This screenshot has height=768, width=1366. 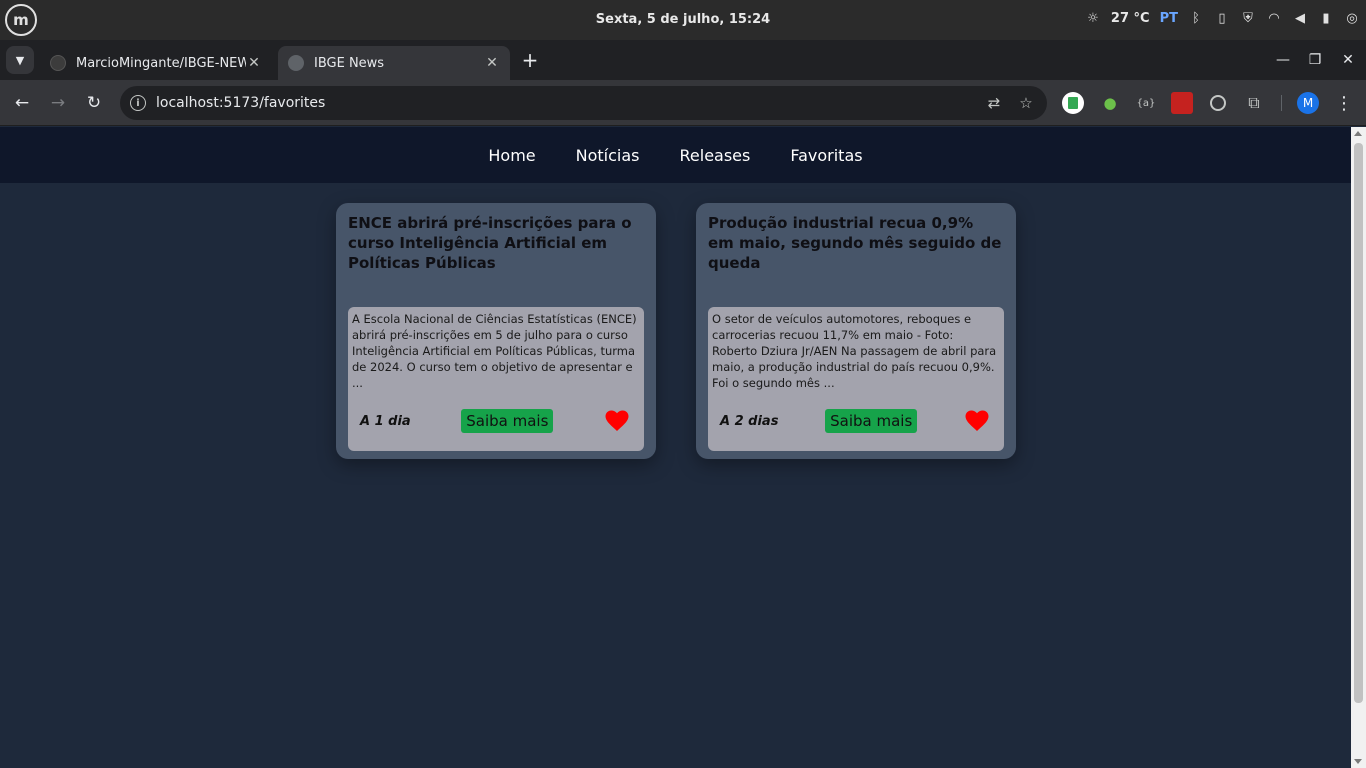 What do you see at coordinates (1182, 103) in the screenshot?
I see `red-extension-icon` at bounding box center [1182, 103].